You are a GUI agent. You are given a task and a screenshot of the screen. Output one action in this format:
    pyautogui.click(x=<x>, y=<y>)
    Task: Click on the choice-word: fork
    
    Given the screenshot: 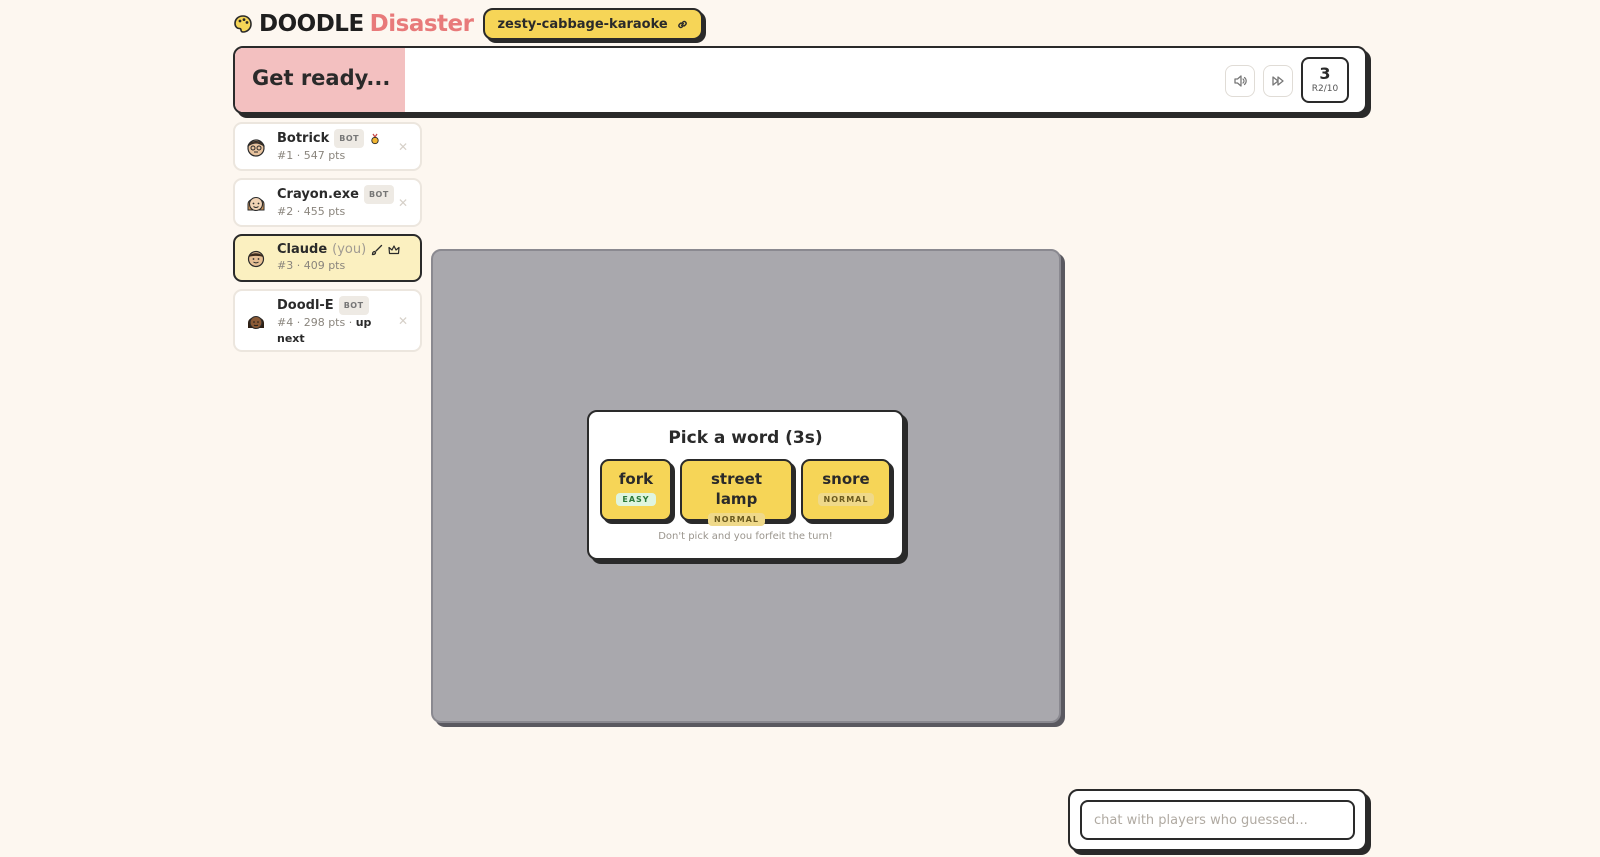 What is the action you would take?
    pyautogui.click(x=636, y=479)
    